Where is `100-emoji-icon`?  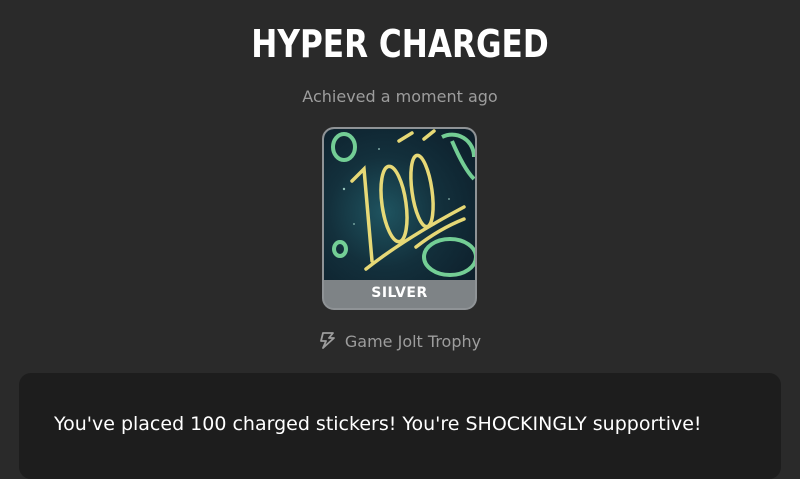
100-emoji-icon is located at coordinates (403, 203).